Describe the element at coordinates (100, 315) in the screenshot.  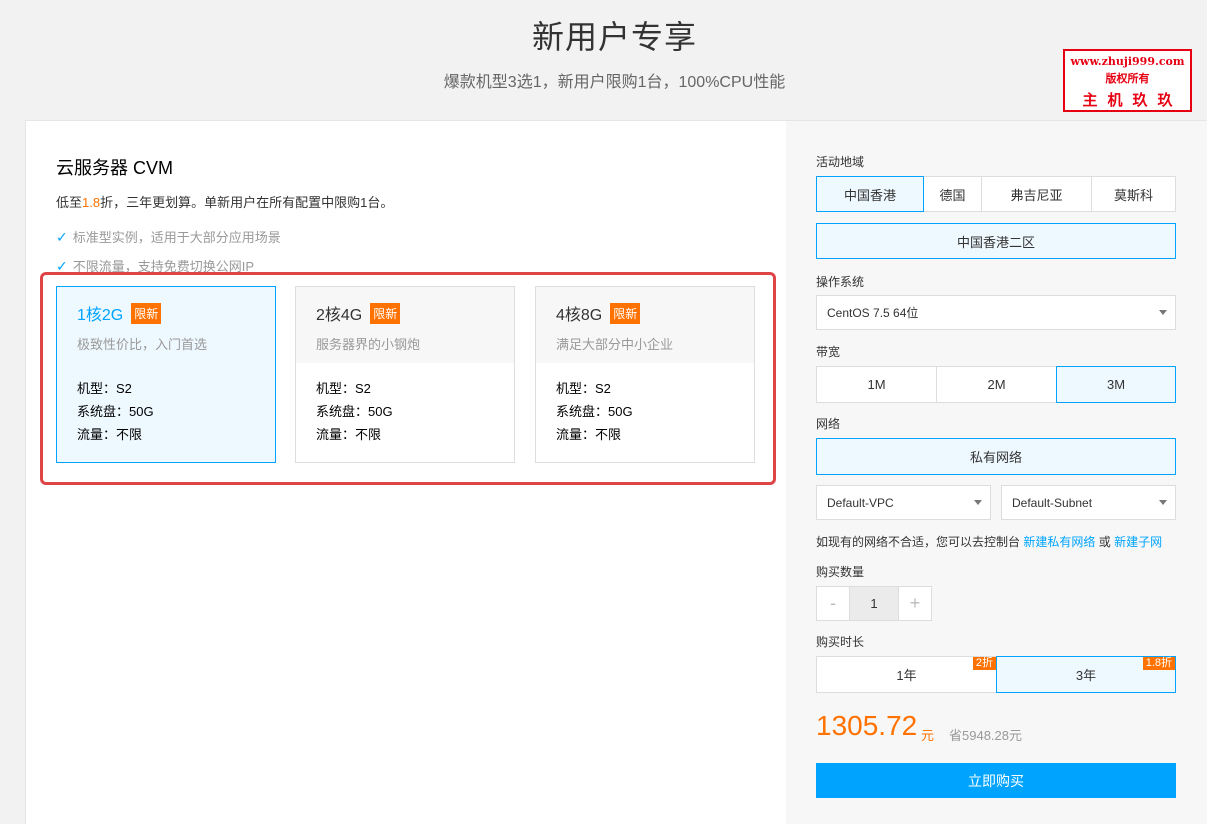
I see `package-name: 1核2G` at that location.